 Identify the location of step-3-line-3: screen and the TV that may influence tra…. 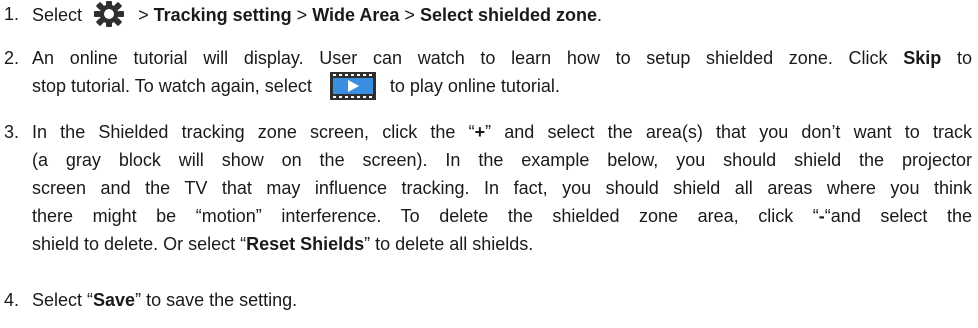
(502, 188).